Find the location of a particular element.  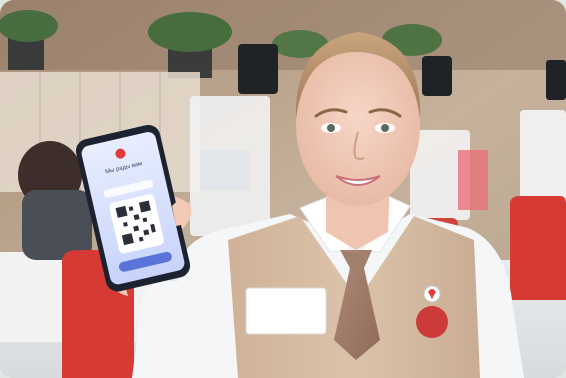

background-person-body is located at coordinates (57, 225).